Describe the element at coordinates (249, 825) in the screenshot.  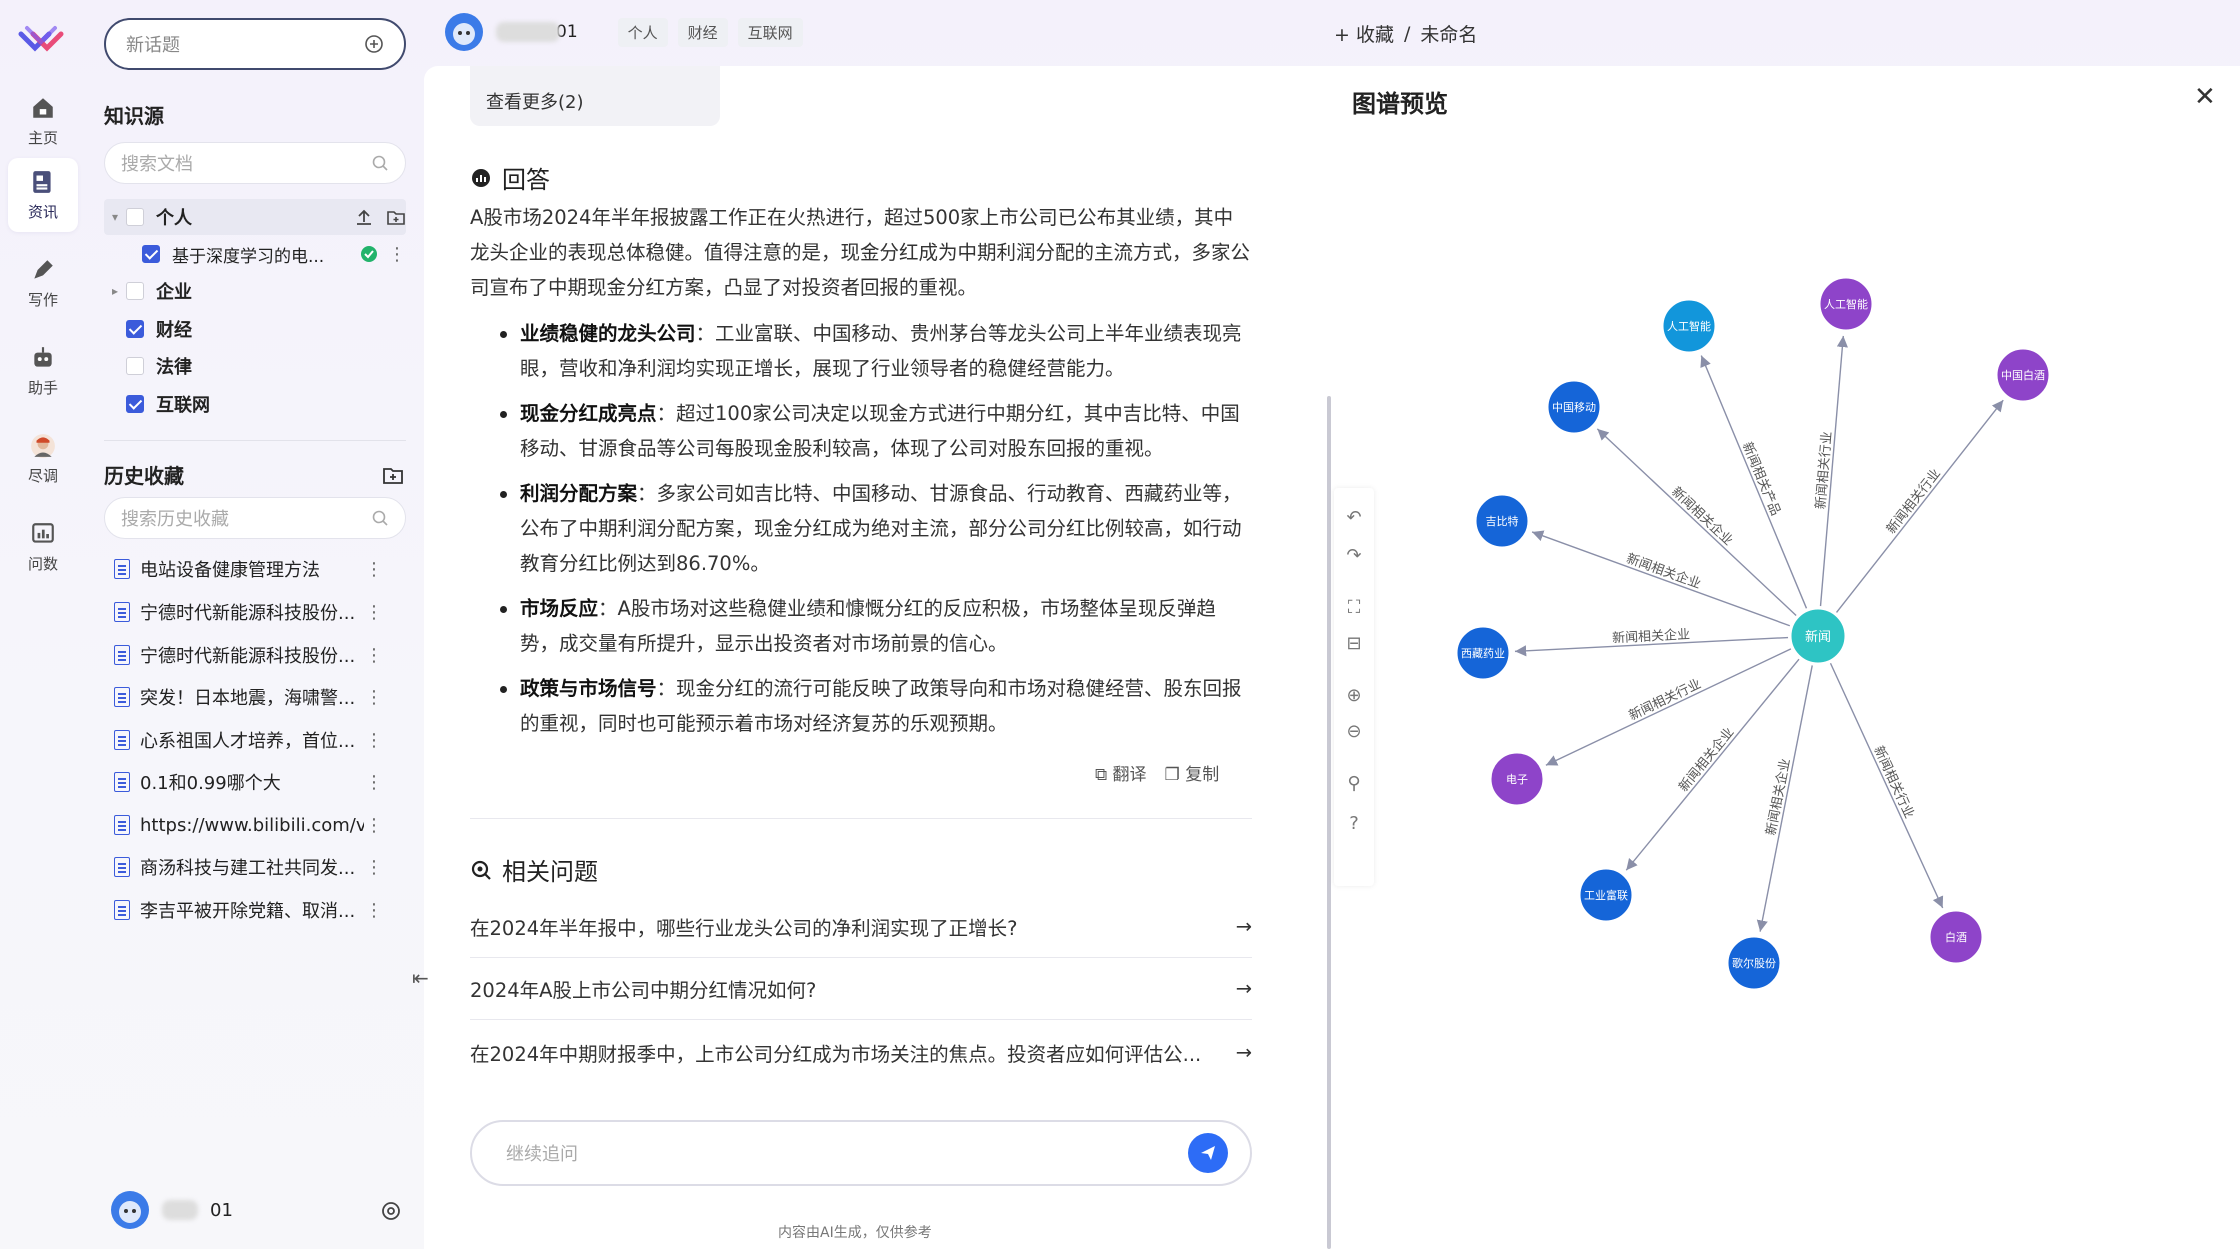
I see `history-item: https://www.bilibili.com/v... ⋮` at that location.